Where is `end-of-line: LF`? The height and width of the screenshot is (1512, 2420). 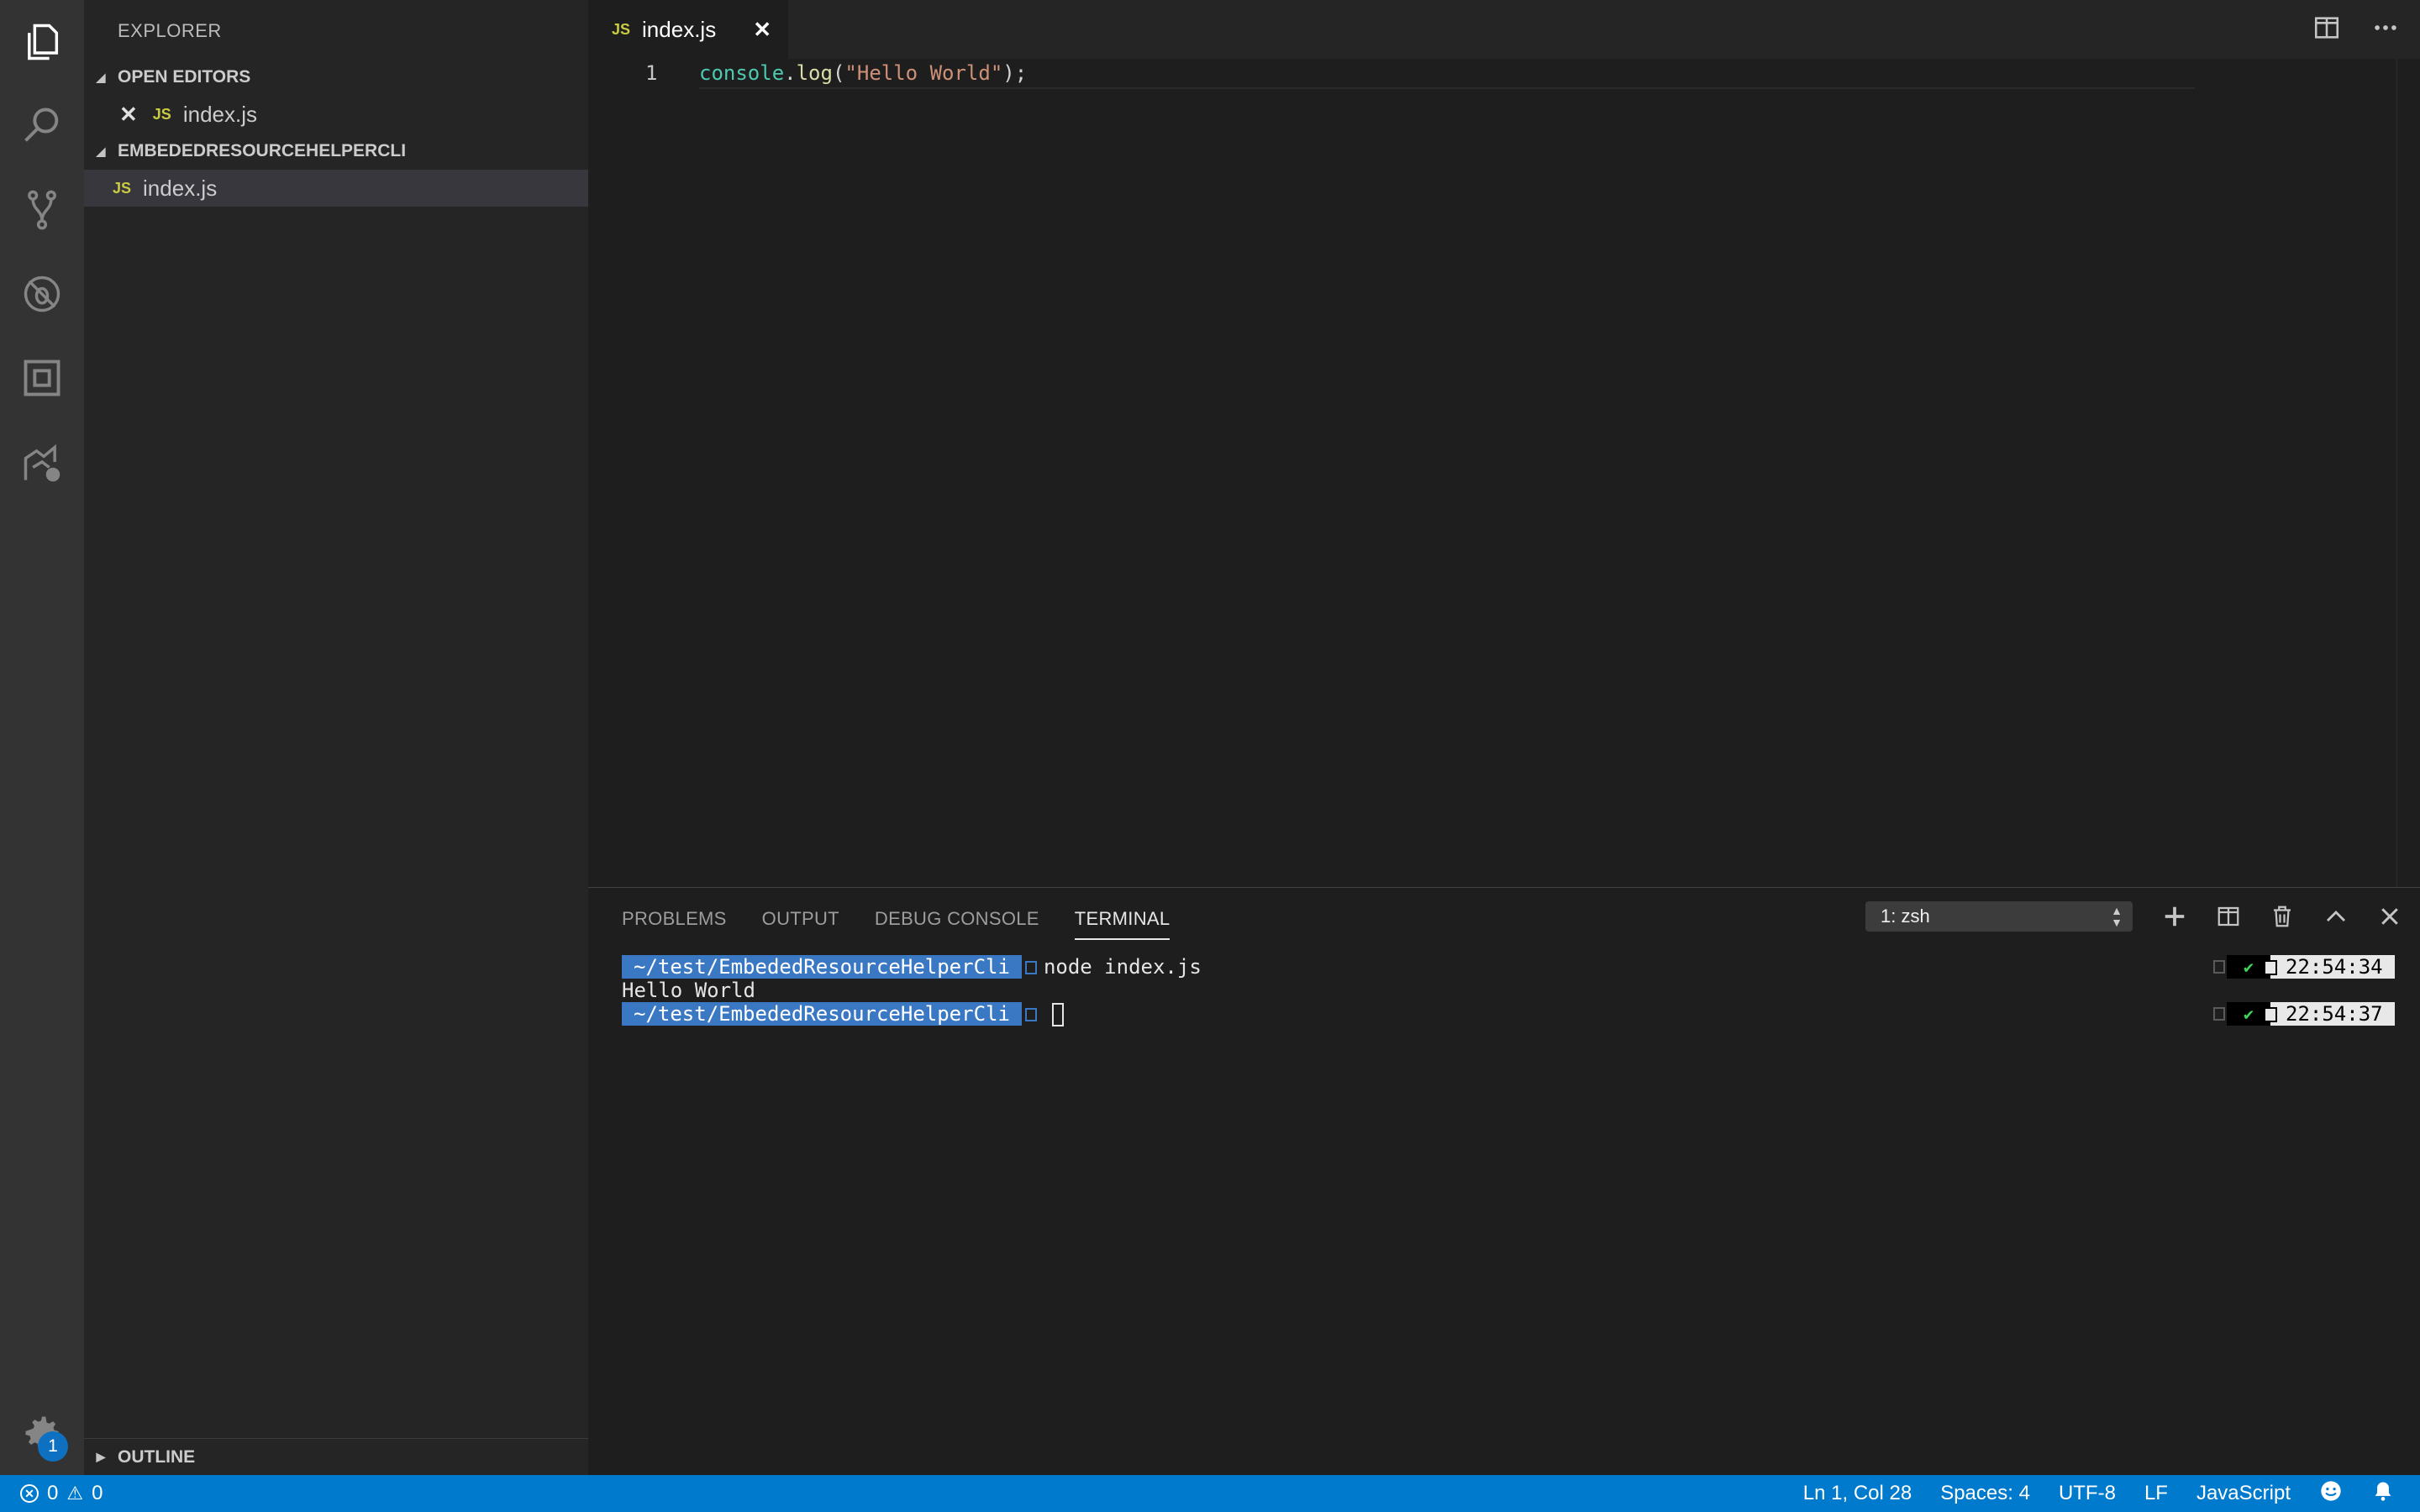
end-of-line: LF is located at coordinates (2156, 1493).